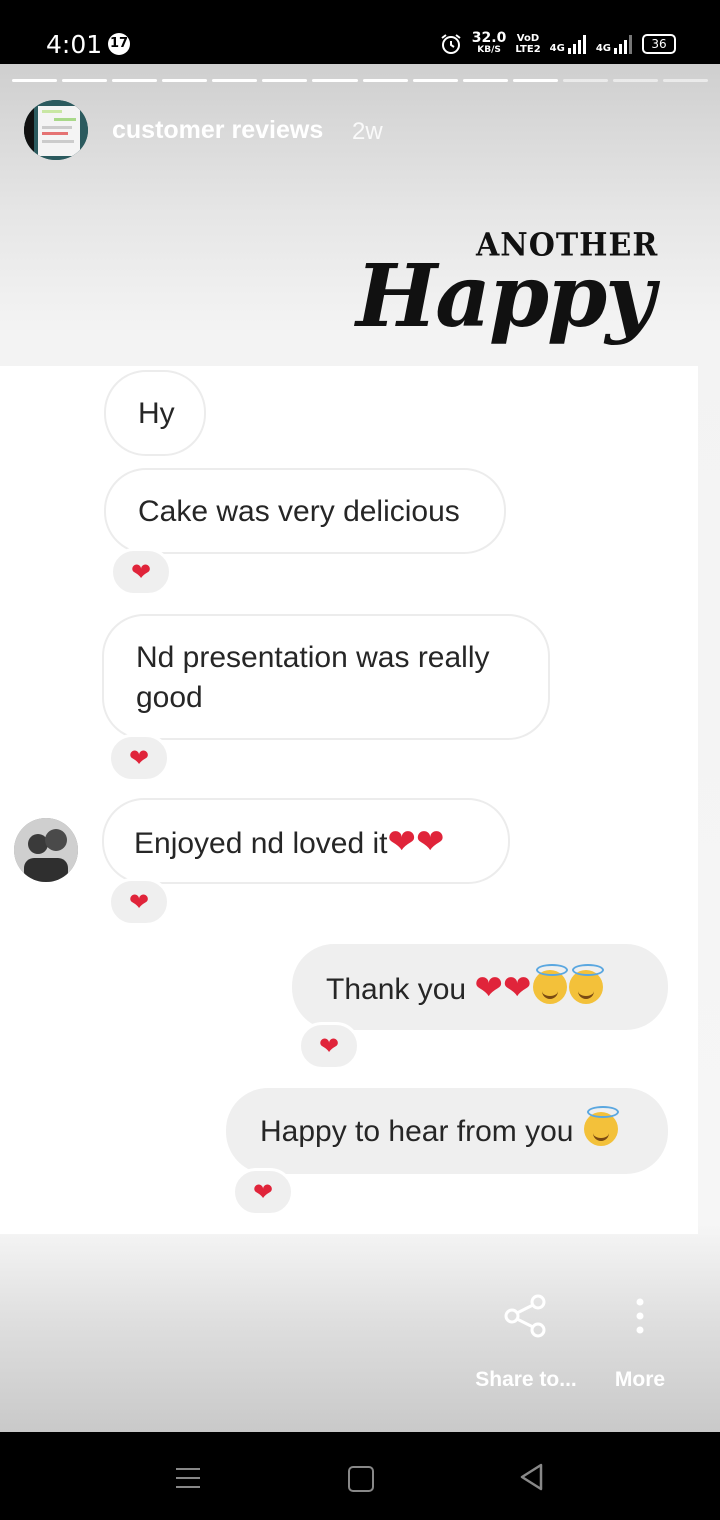 This screenshot has height=1520, width=720. Describe the element at coordinates (640, 1343) in the screenshot. I see `more-button: More` at that location.